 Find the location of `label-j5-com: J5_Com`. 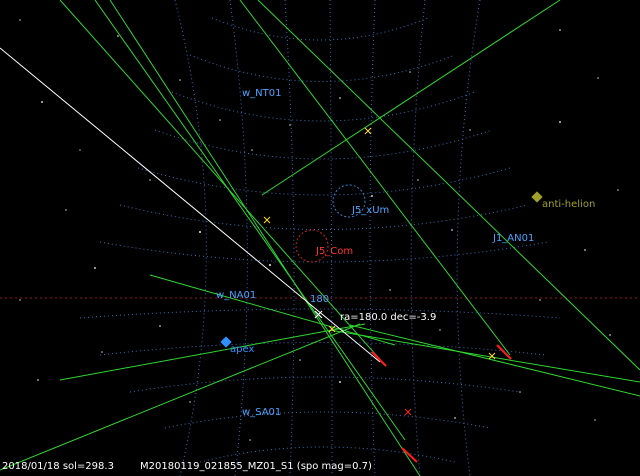

label-j5-com: J5_Com is located at coordinates (334, 251).